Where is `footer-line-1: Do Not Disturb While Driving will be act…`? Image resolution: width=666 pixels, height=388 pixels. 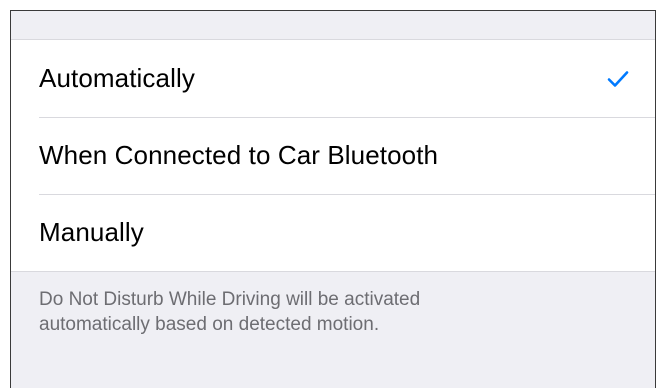 footer-line-1: Do Not Disturb While Driving will be act… is located at coordinates (230, 299).